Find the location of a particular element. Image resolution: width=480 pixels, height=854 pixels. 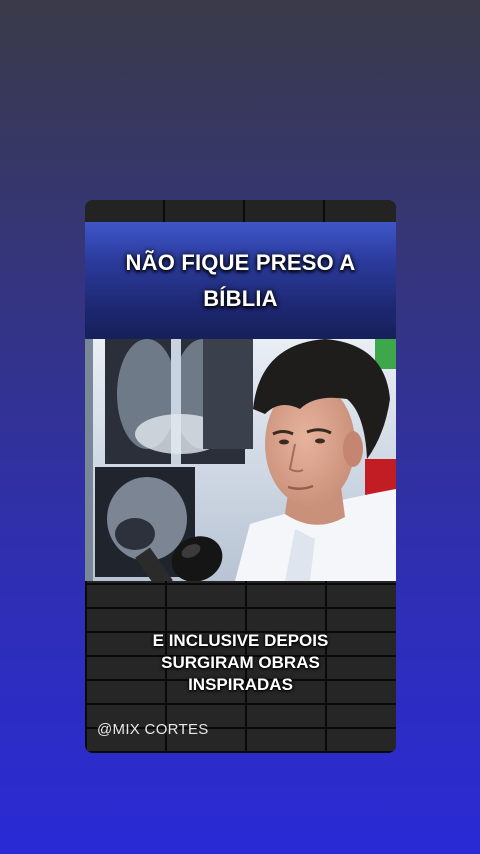

title-line-1: NÃO FIQUE PRESO A is located at coordinates (240, 262).